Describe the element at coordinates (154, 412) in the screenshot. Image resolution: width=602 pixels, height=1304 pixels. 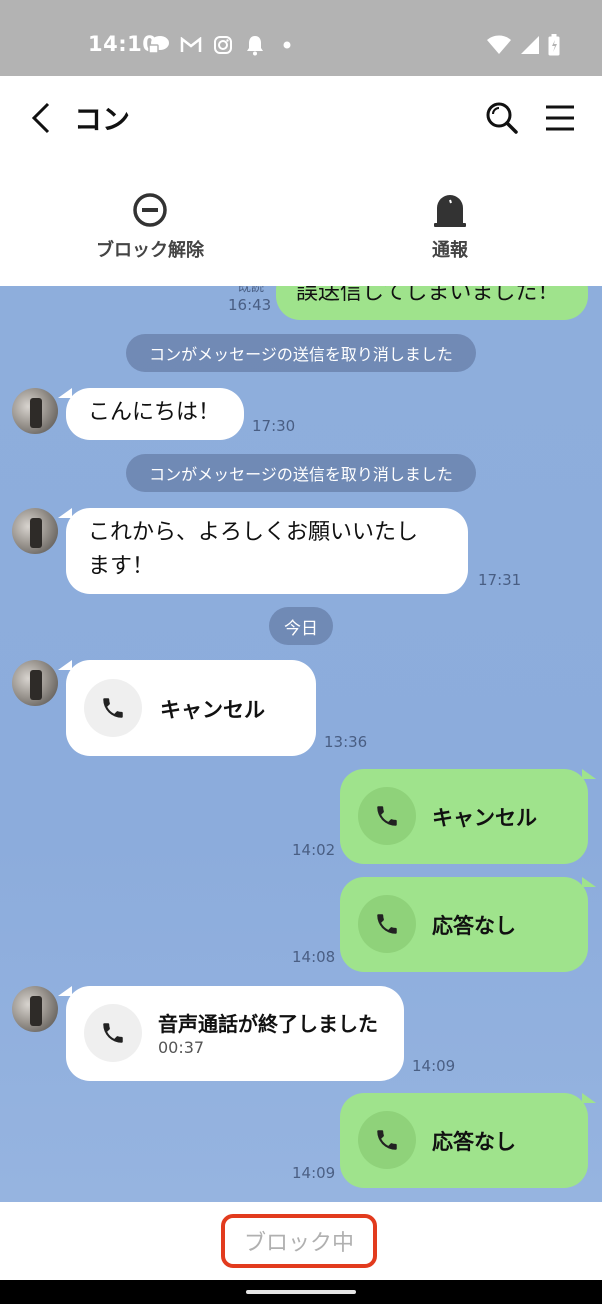
I see `message-text: こんにちは！` at that location.